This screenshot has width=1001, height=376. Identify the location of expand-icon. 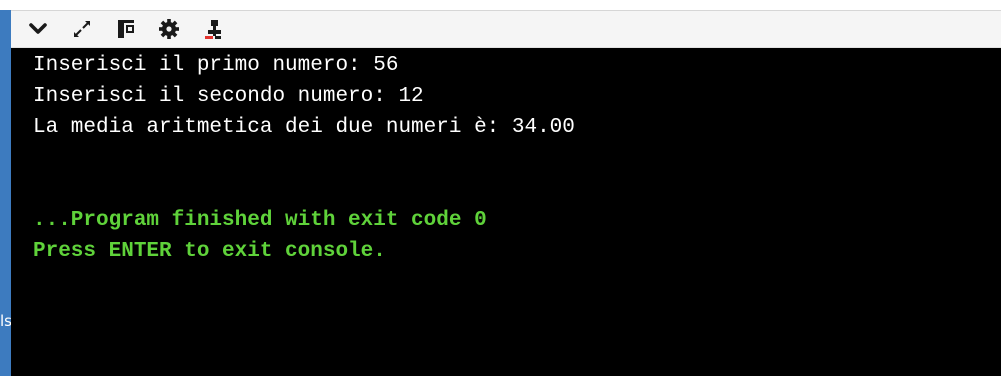
(82, 29).